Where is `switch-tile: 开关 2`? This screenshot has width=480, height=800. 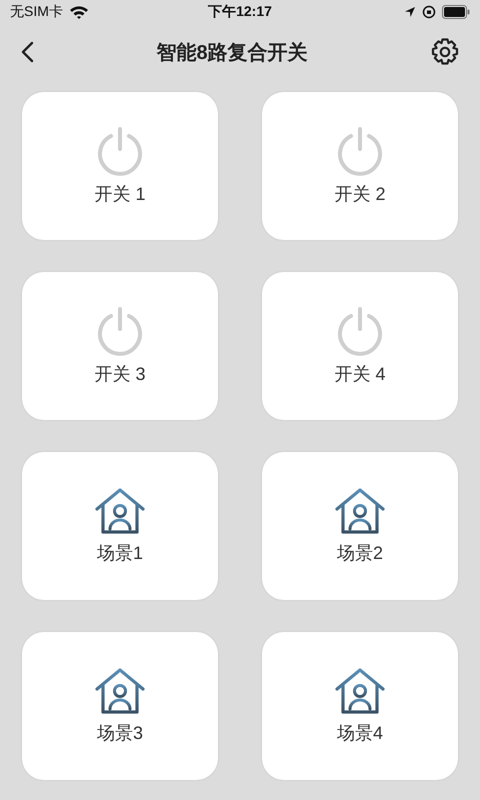
switch-tile: 开关 2 is located at coordinates (360, 166).